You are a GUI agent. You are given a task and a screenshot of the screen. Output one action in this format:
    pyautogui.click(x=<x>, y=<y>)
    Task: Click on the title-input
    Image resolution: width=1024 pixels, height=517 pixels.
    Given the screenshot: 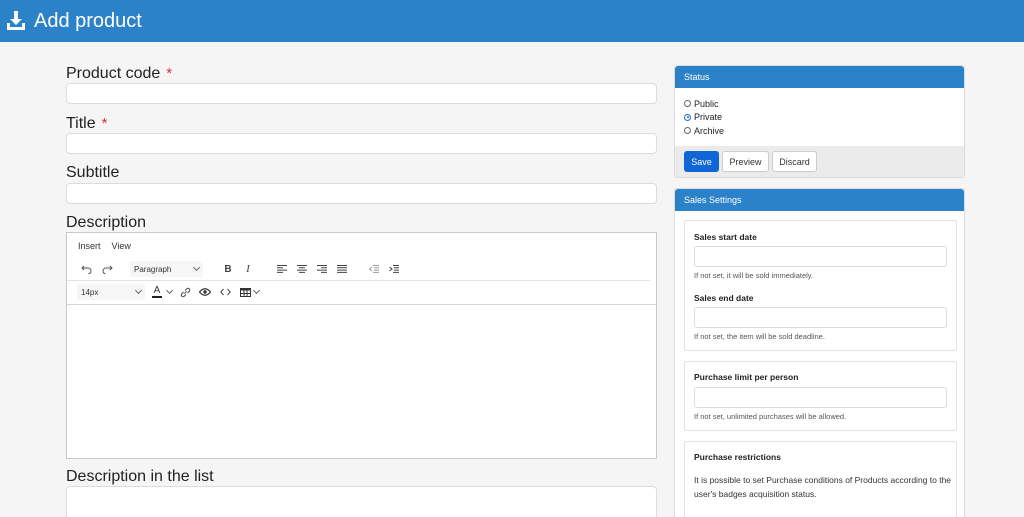 What is the action you would take?
    pyautogui.click(x=361, y=143)
    